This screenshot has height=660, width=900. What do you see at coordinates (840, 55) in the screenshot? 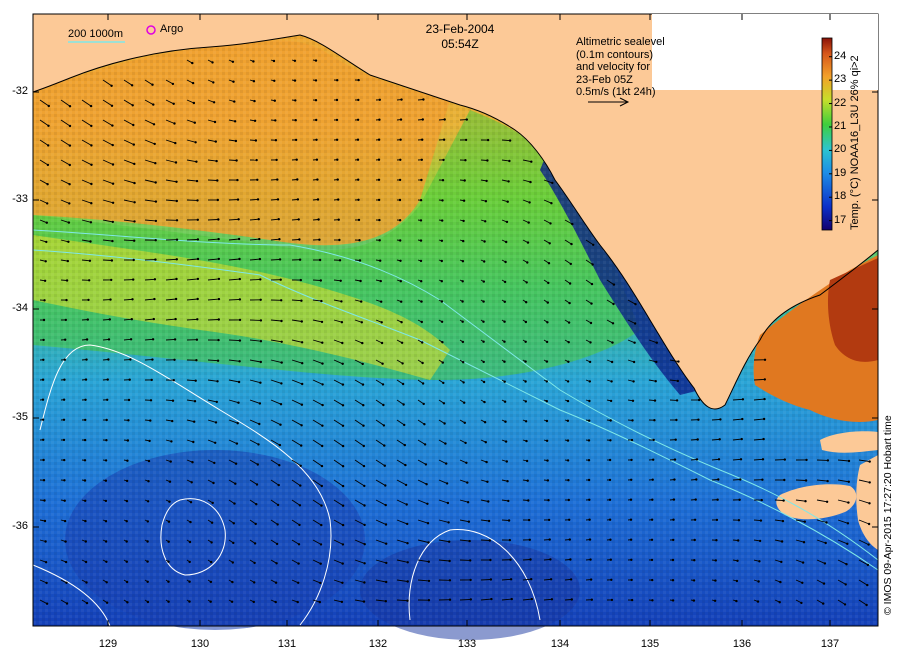
I see `colorbar-tick-label: 24` at bounding box center [840, 55].